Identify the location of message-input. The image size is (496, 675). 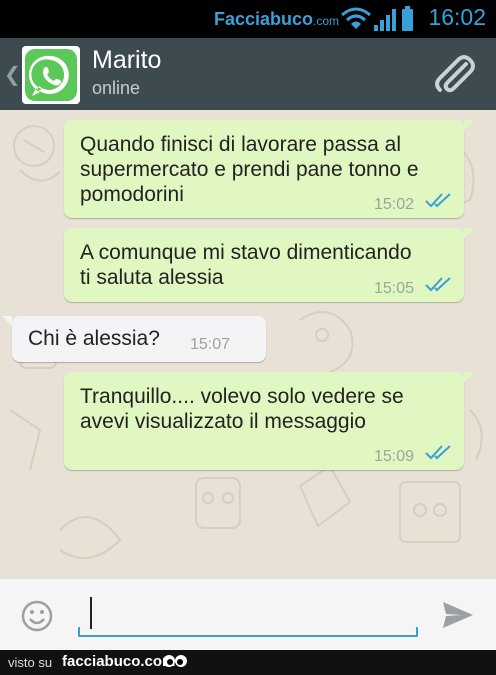
(248, 615).